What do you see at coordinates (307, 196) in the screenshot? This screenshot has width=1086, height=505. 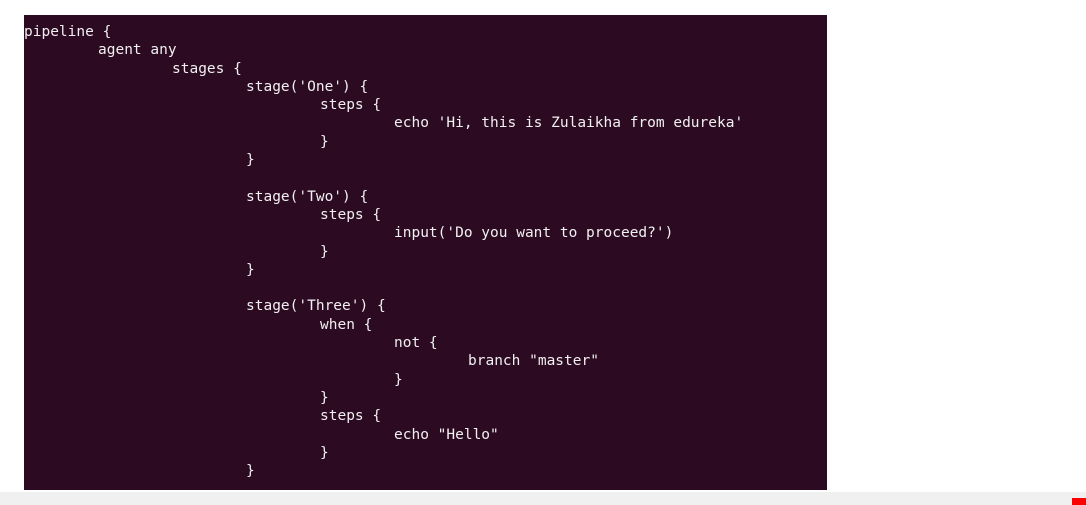 I see `code-line: stage('Two') {` at bounding box center [307, 196].